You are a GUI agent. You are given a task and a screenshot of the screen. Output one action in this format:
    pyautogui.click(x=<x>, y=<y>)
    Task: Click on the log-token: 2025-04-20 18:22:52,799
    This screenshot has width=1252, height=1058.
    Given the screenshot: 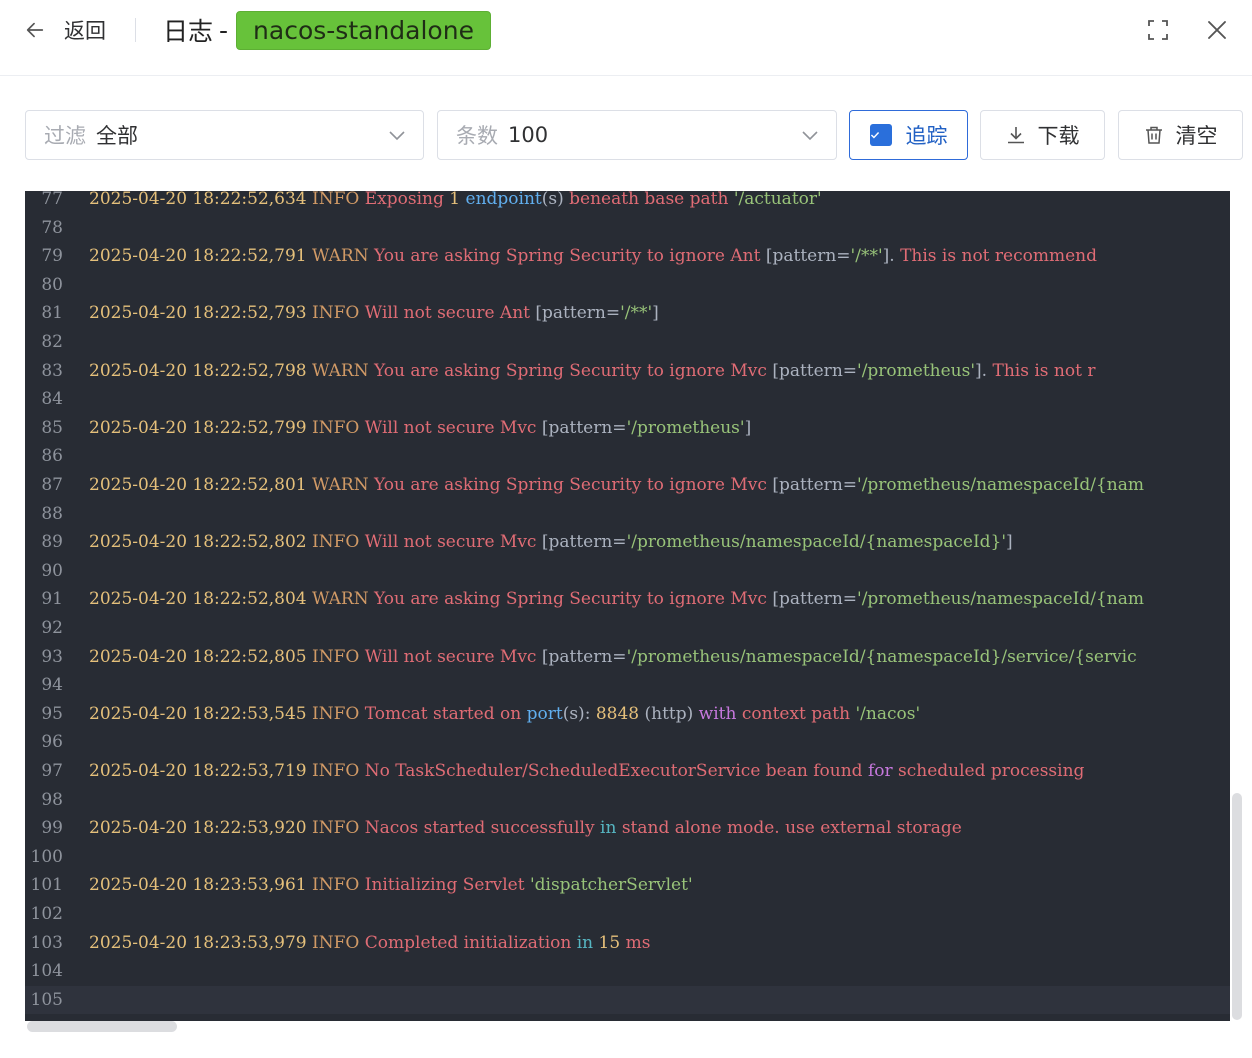 What is the action you would take?
    pyautogui.click(x=201, y=427)
    